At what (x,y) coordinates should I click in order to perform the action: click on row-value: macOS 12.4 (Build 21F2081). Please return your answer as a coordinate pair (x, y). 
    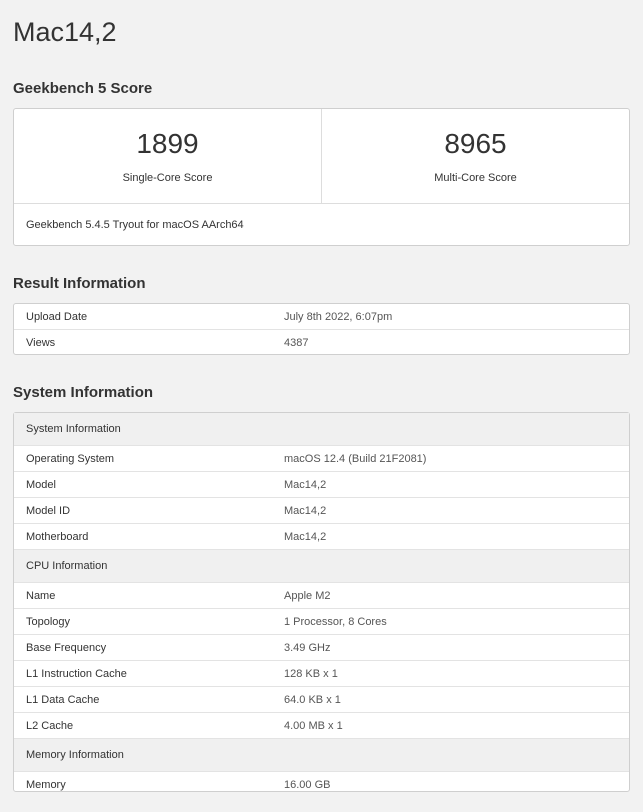
    Looking at the image, I should click on (450, 458).